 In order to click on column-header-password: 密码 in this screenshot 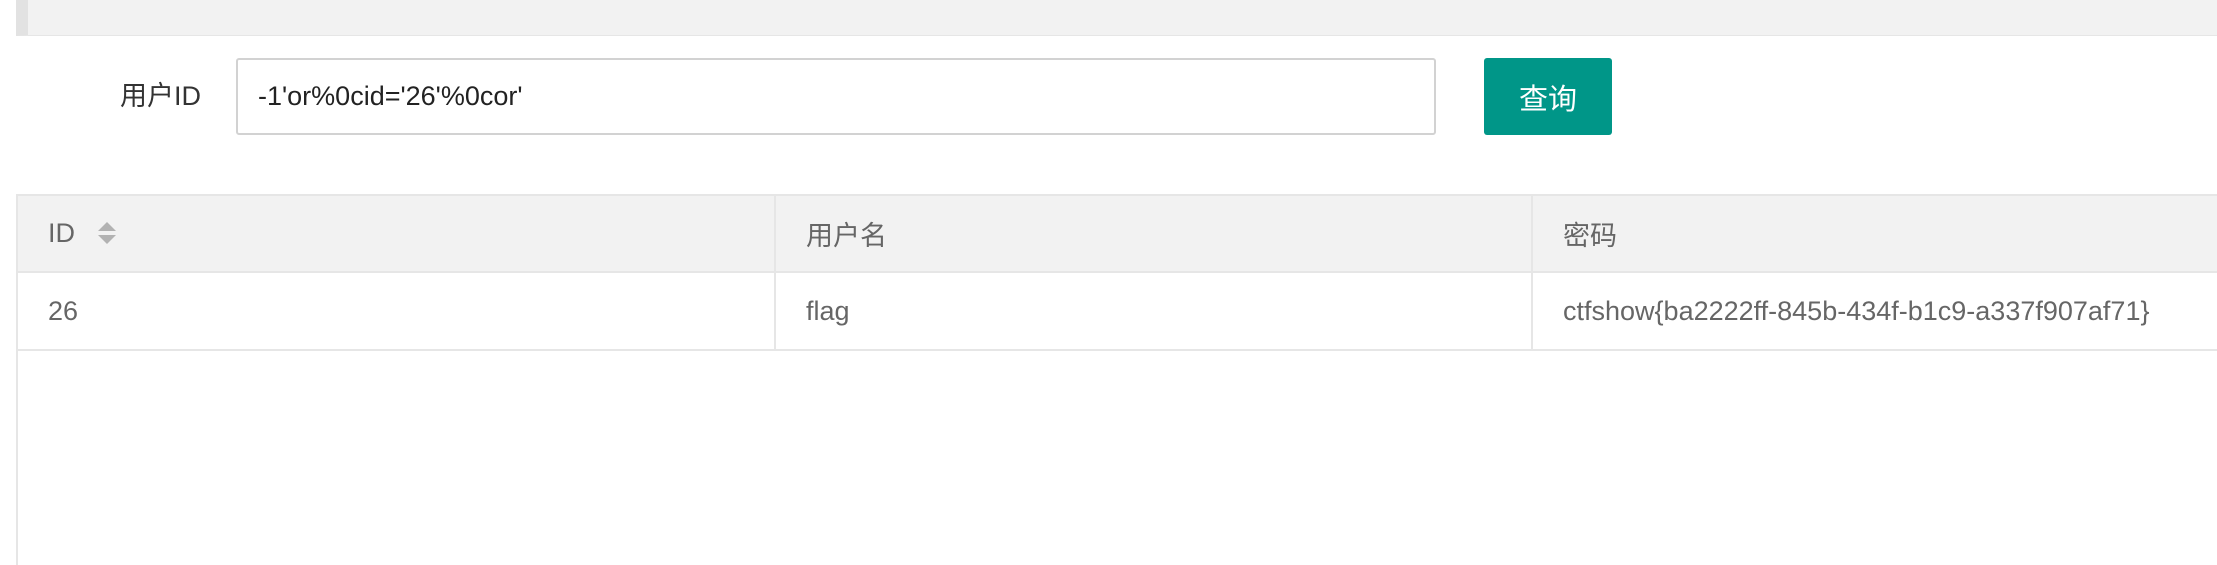, I will do `click(1874, 234)`.